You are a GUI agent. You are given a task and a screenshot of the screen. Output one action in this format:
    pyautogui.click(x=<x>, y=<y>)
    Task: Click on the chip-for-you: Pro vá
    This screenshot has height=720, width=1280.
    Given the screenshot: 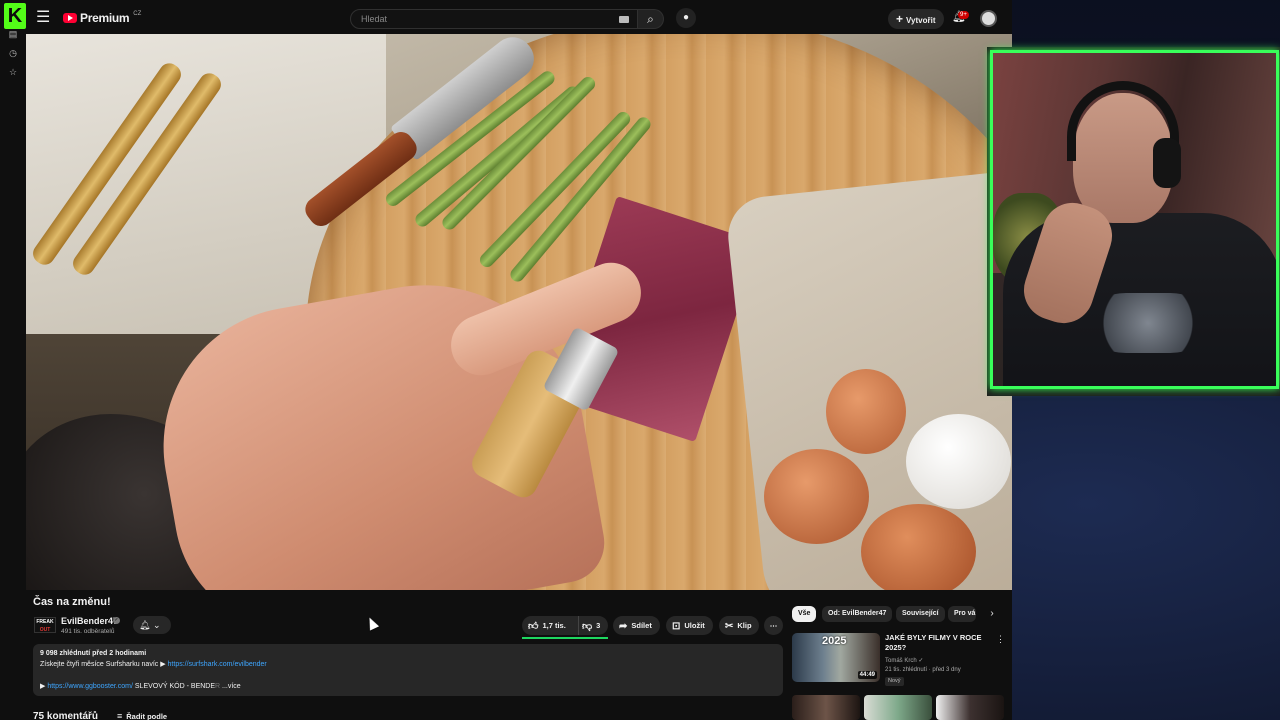 What is the action you would take?
    pyautogui.click(x=962, y=614)
    